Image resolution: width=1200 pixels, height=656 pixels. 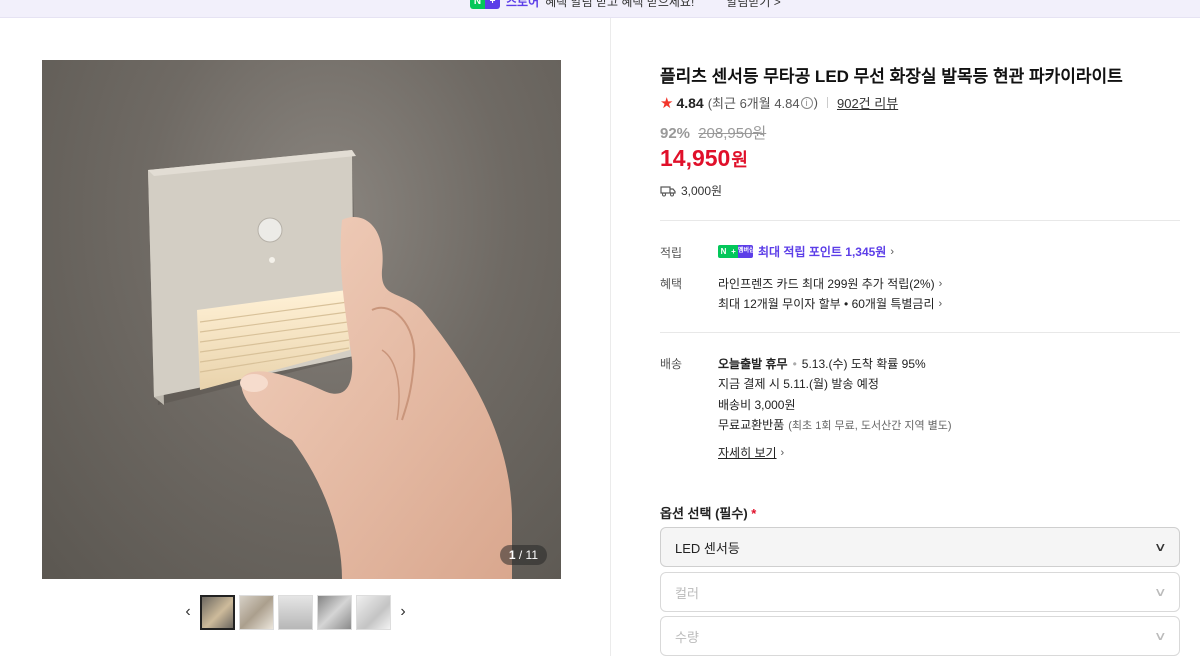 What do you see at coordinates (704, 513) in the screenshot?
I see `option-title-text: 옵션 선택 (필수)` at bounding box center [704, 513].